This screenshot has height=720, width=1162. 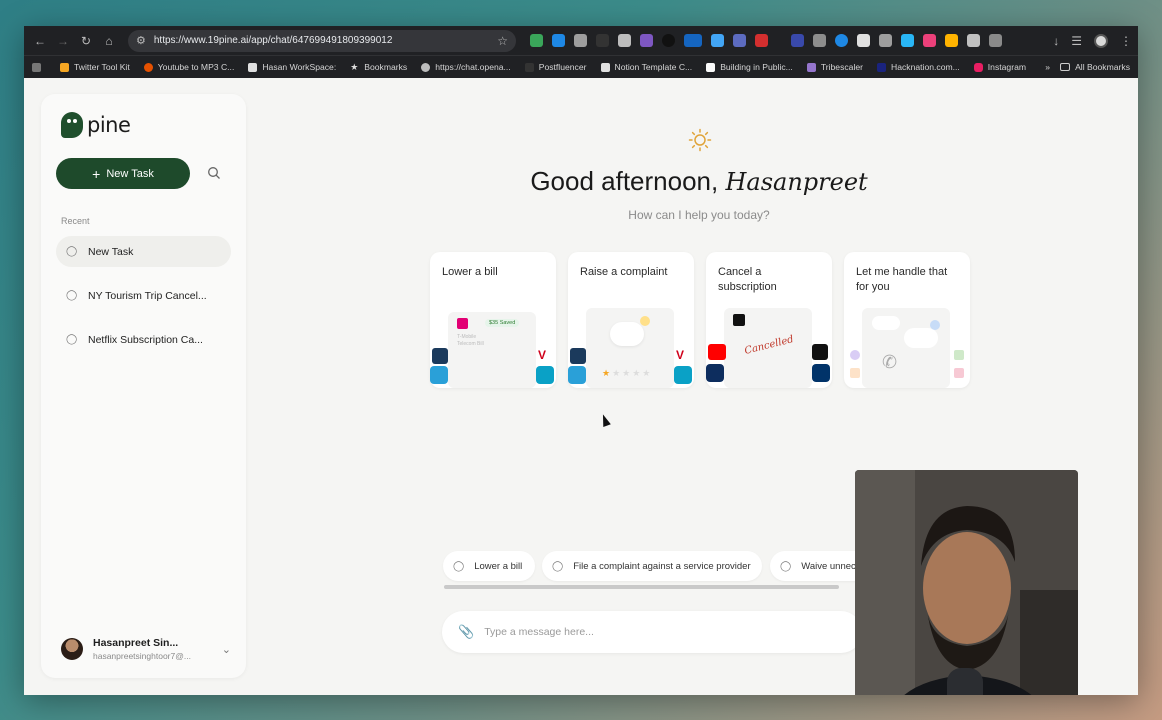 What do you see at coordinates (40, 41) in the screenshot?
I see `back-icon: ←` at bounding box center [40, 41].